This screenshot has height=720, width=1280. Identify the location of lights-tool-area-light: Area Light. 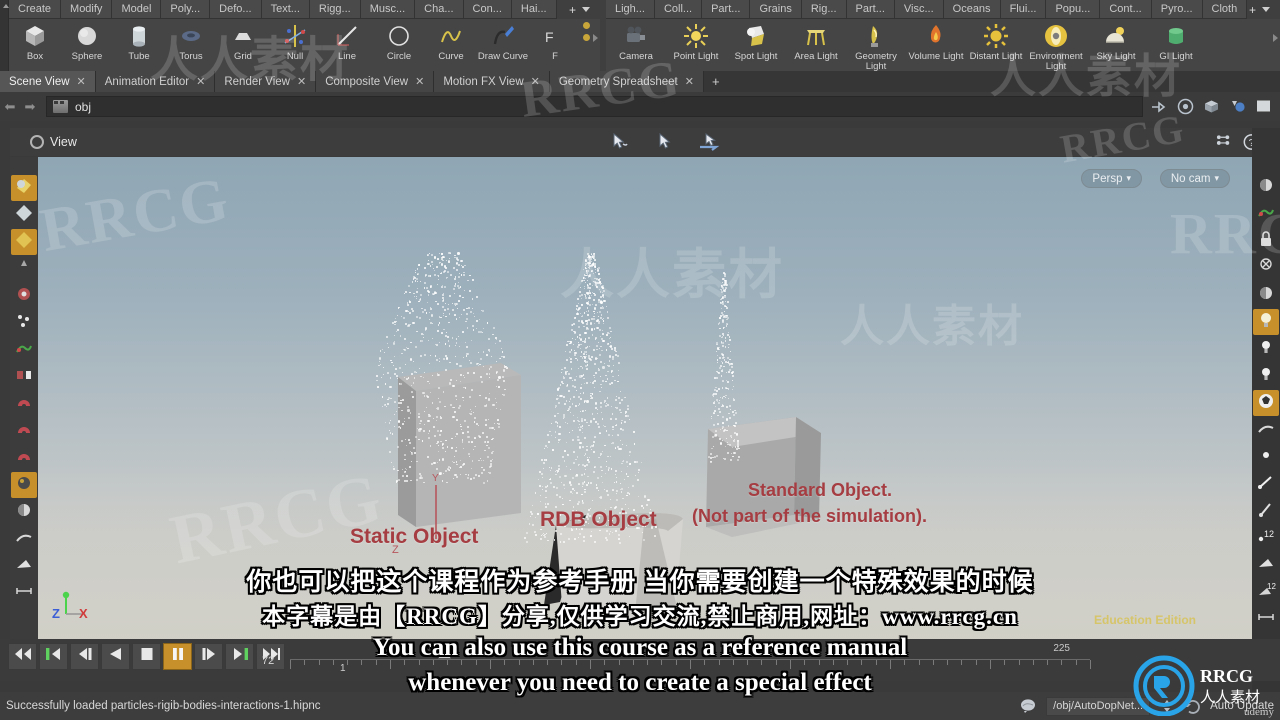
(816, 46).